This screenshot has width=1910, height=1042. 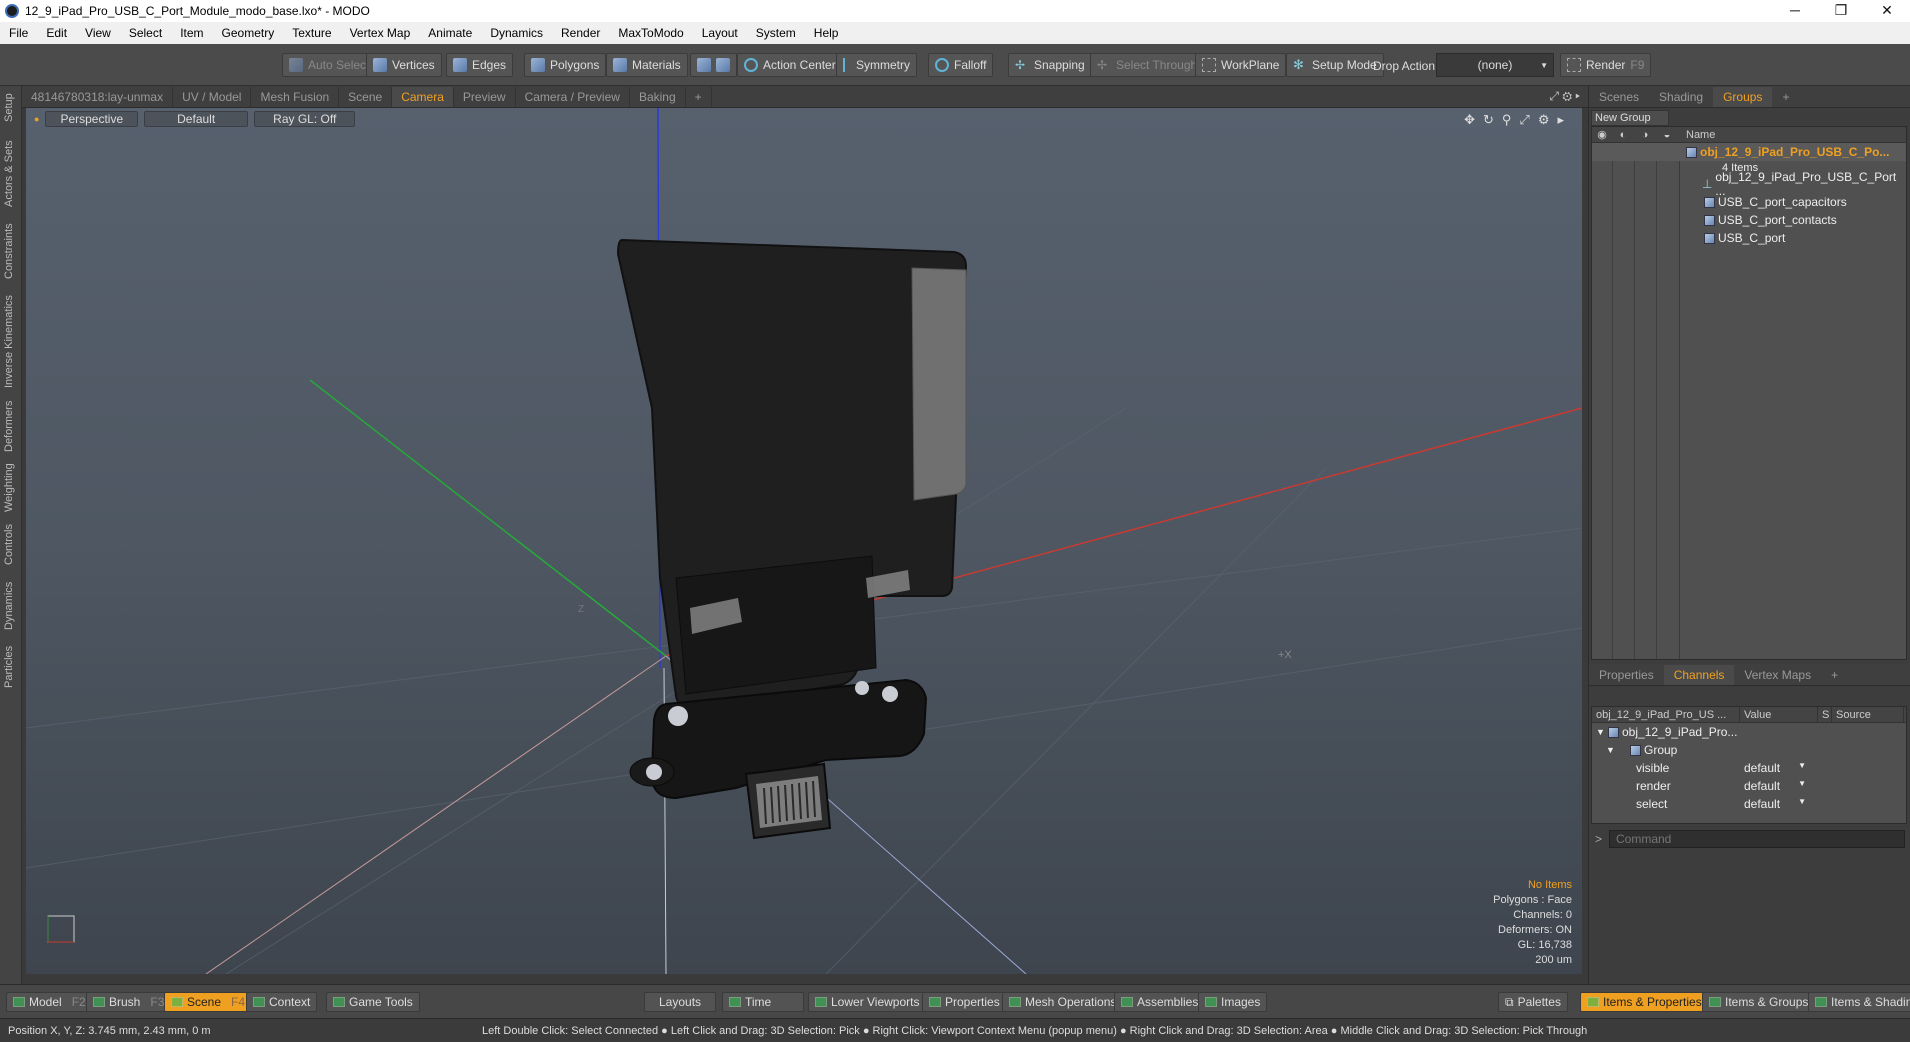 What do you see at coordinates (11, 545) in the screenshot?
I see `vtab-controls: Controls` at bounding box center [11, 545].